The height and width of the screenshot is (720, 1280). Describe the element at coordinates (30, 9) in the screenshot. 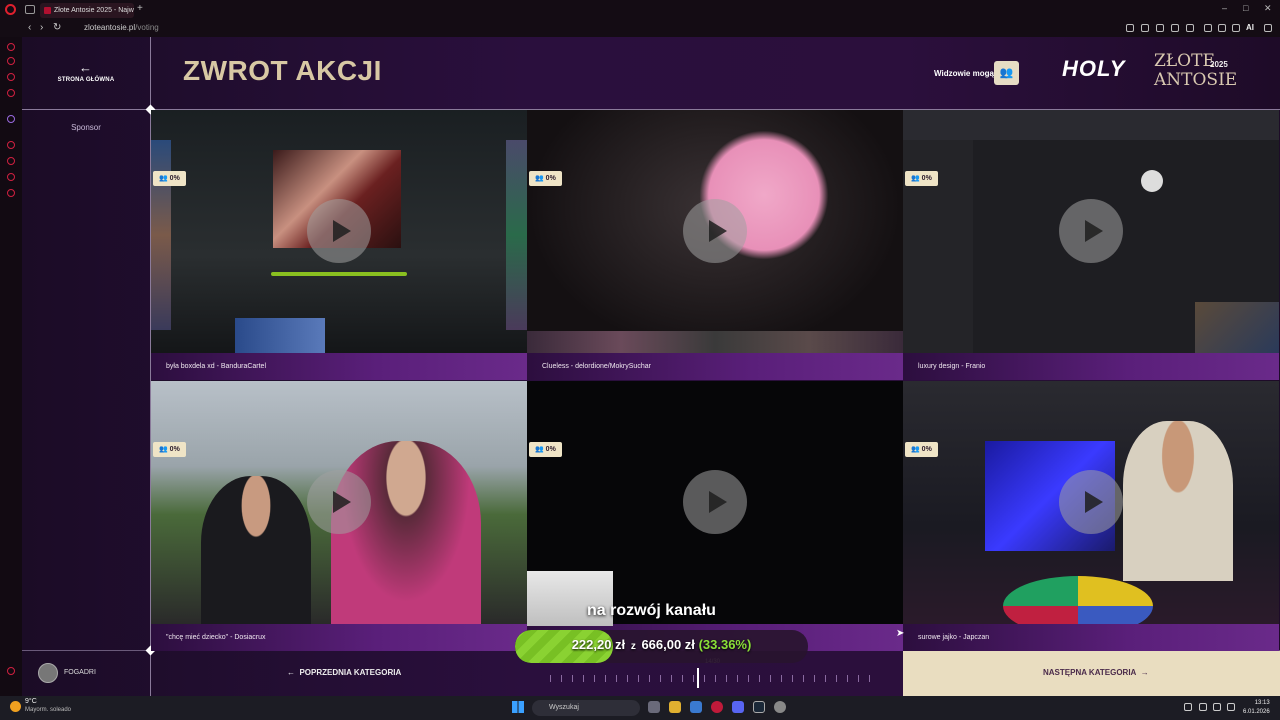

I see `workspaces-icon` at that location.